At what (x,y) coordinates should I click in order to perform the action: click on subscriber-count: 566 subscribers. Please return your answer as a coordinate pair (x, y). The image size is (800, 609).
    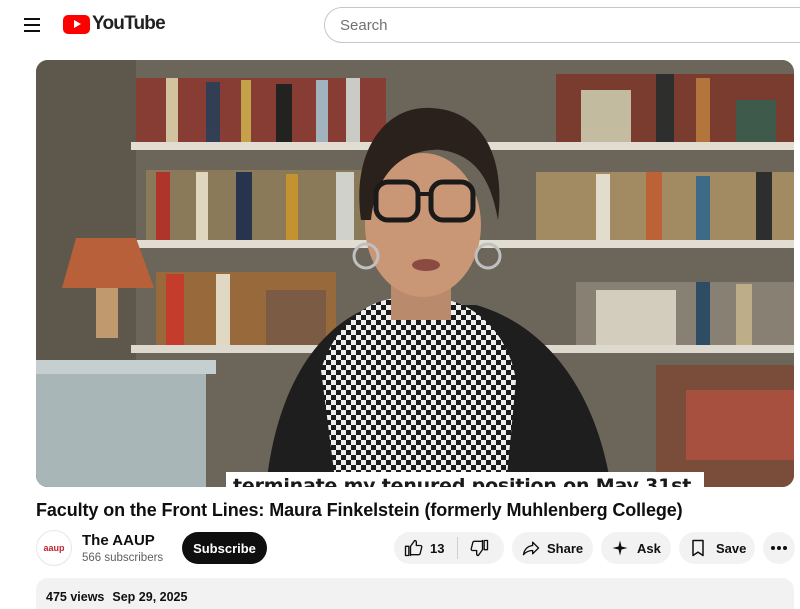
    Looking at the image, I should click on (123, 558).